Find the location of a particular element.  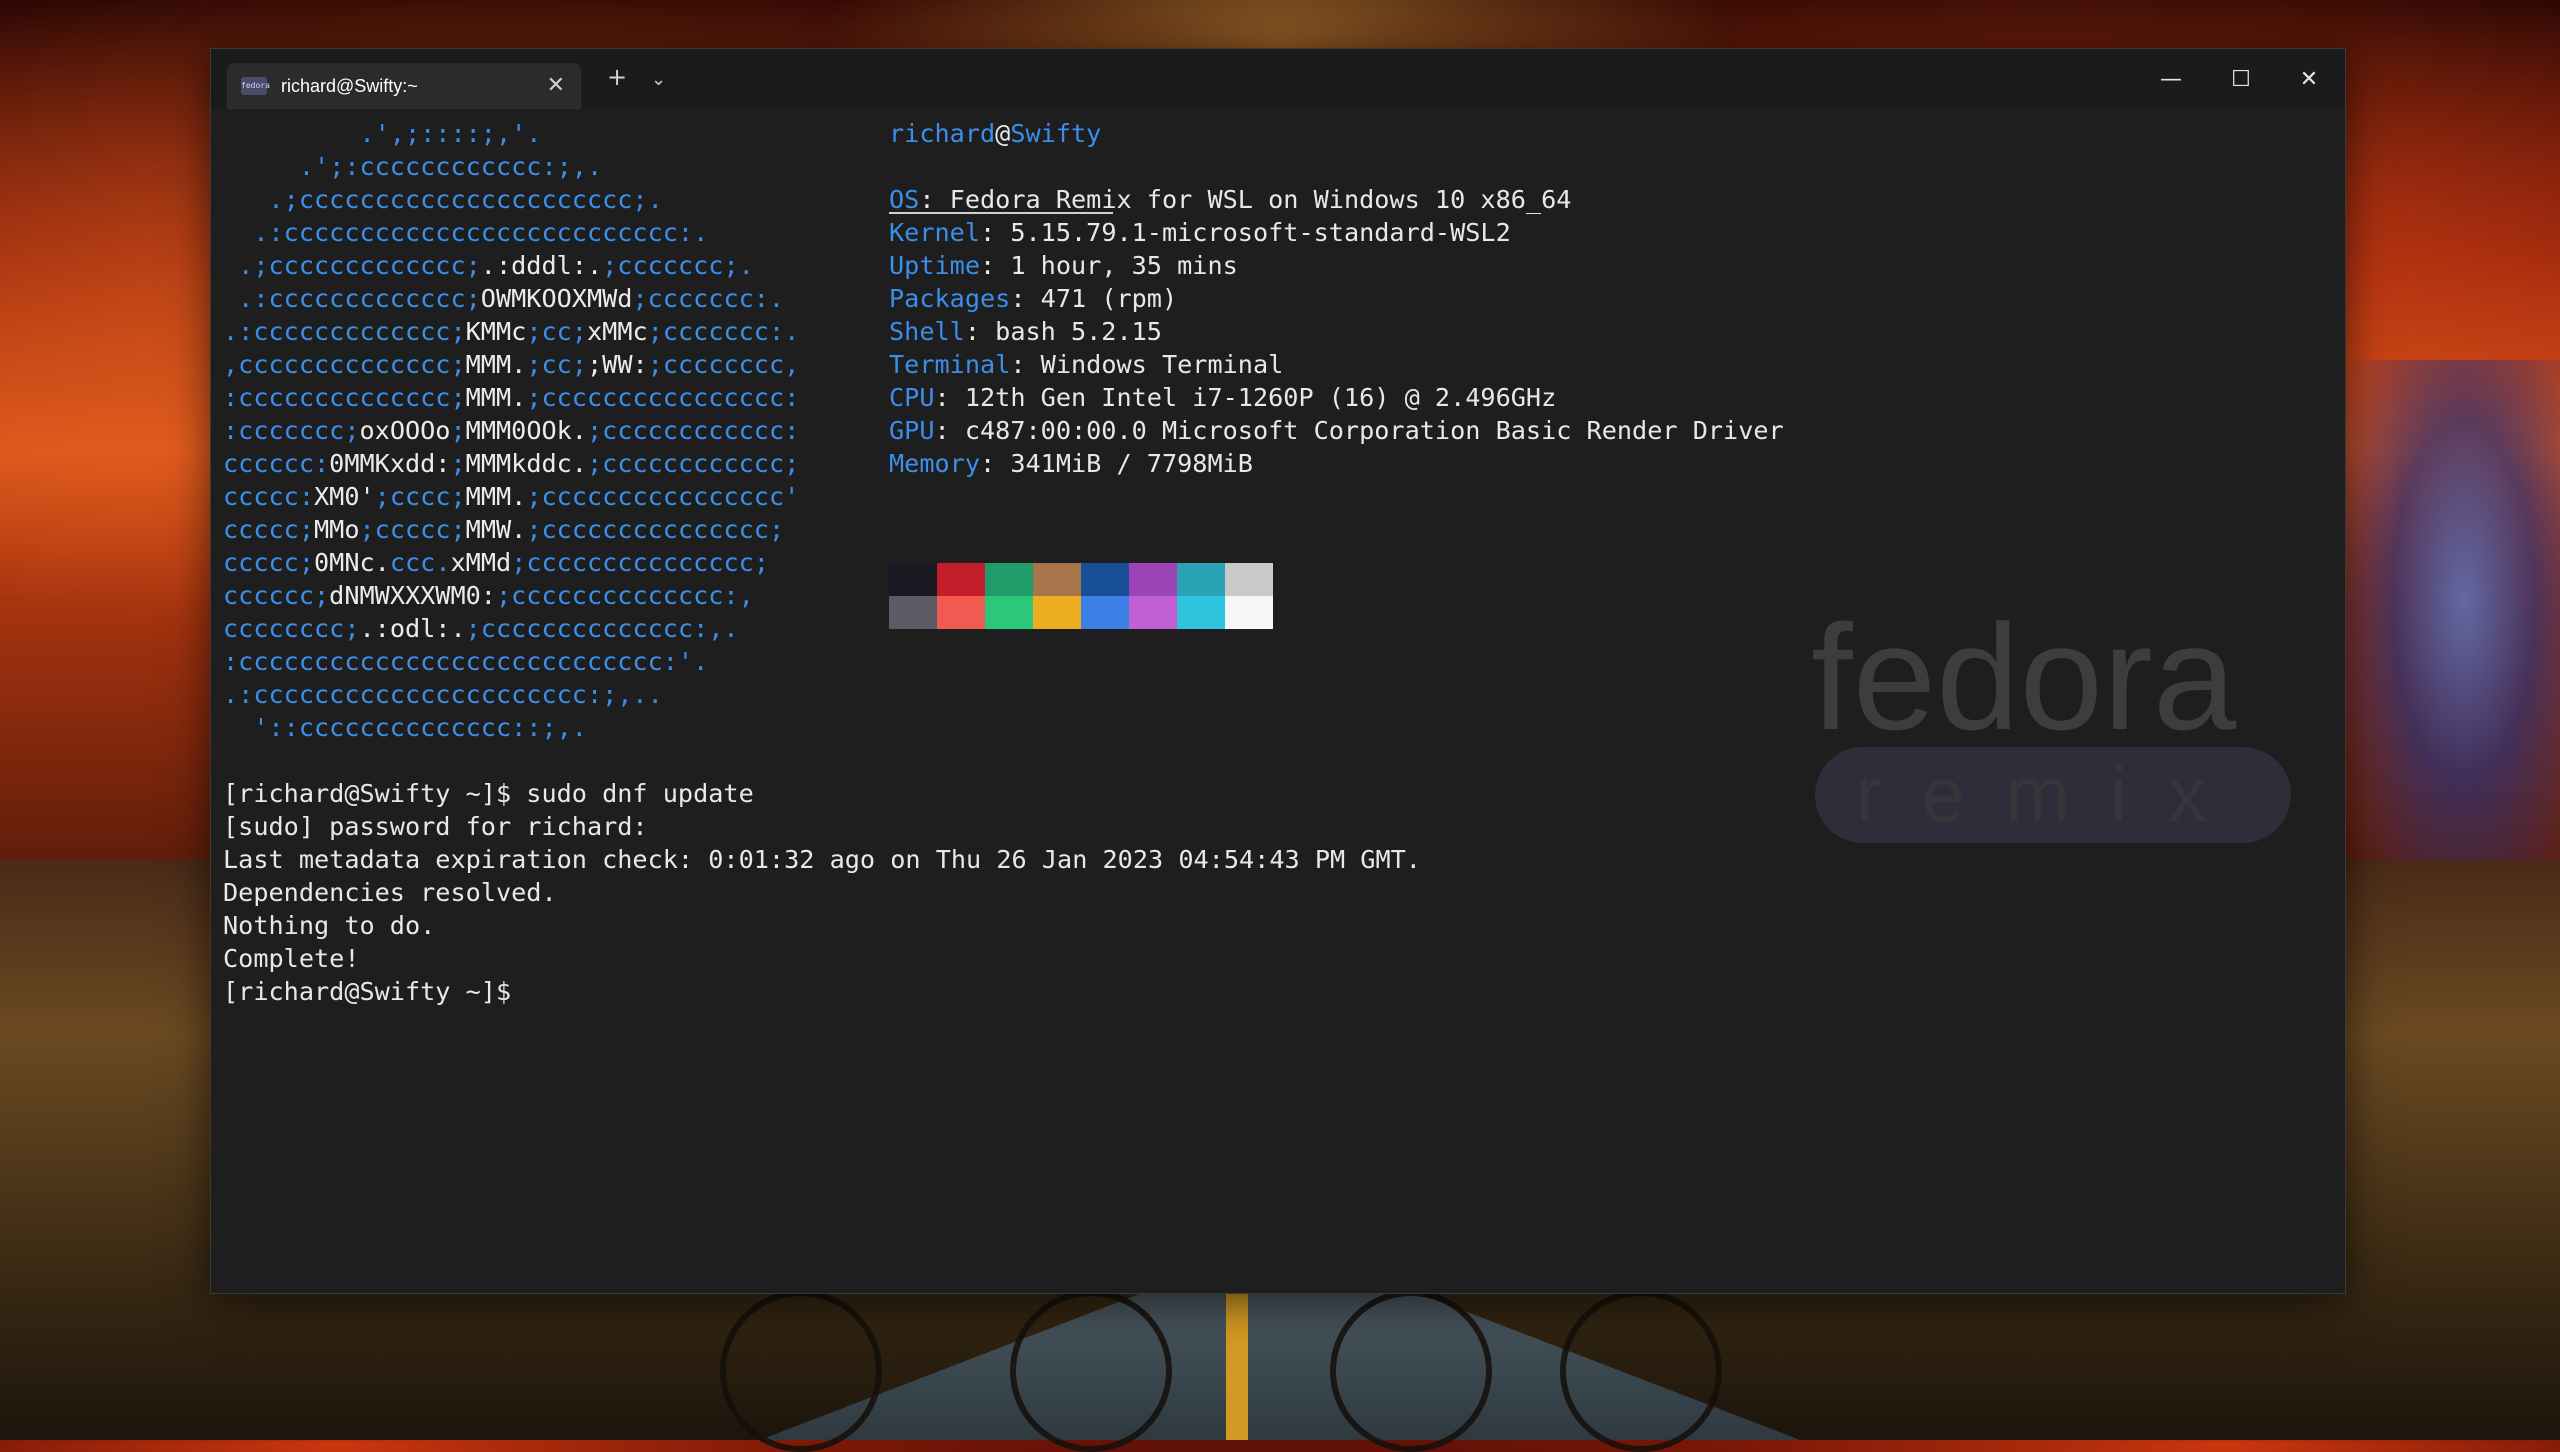

info-row: Uptime: 1 hour, 35 mins is located at coordinates (1063, 265).